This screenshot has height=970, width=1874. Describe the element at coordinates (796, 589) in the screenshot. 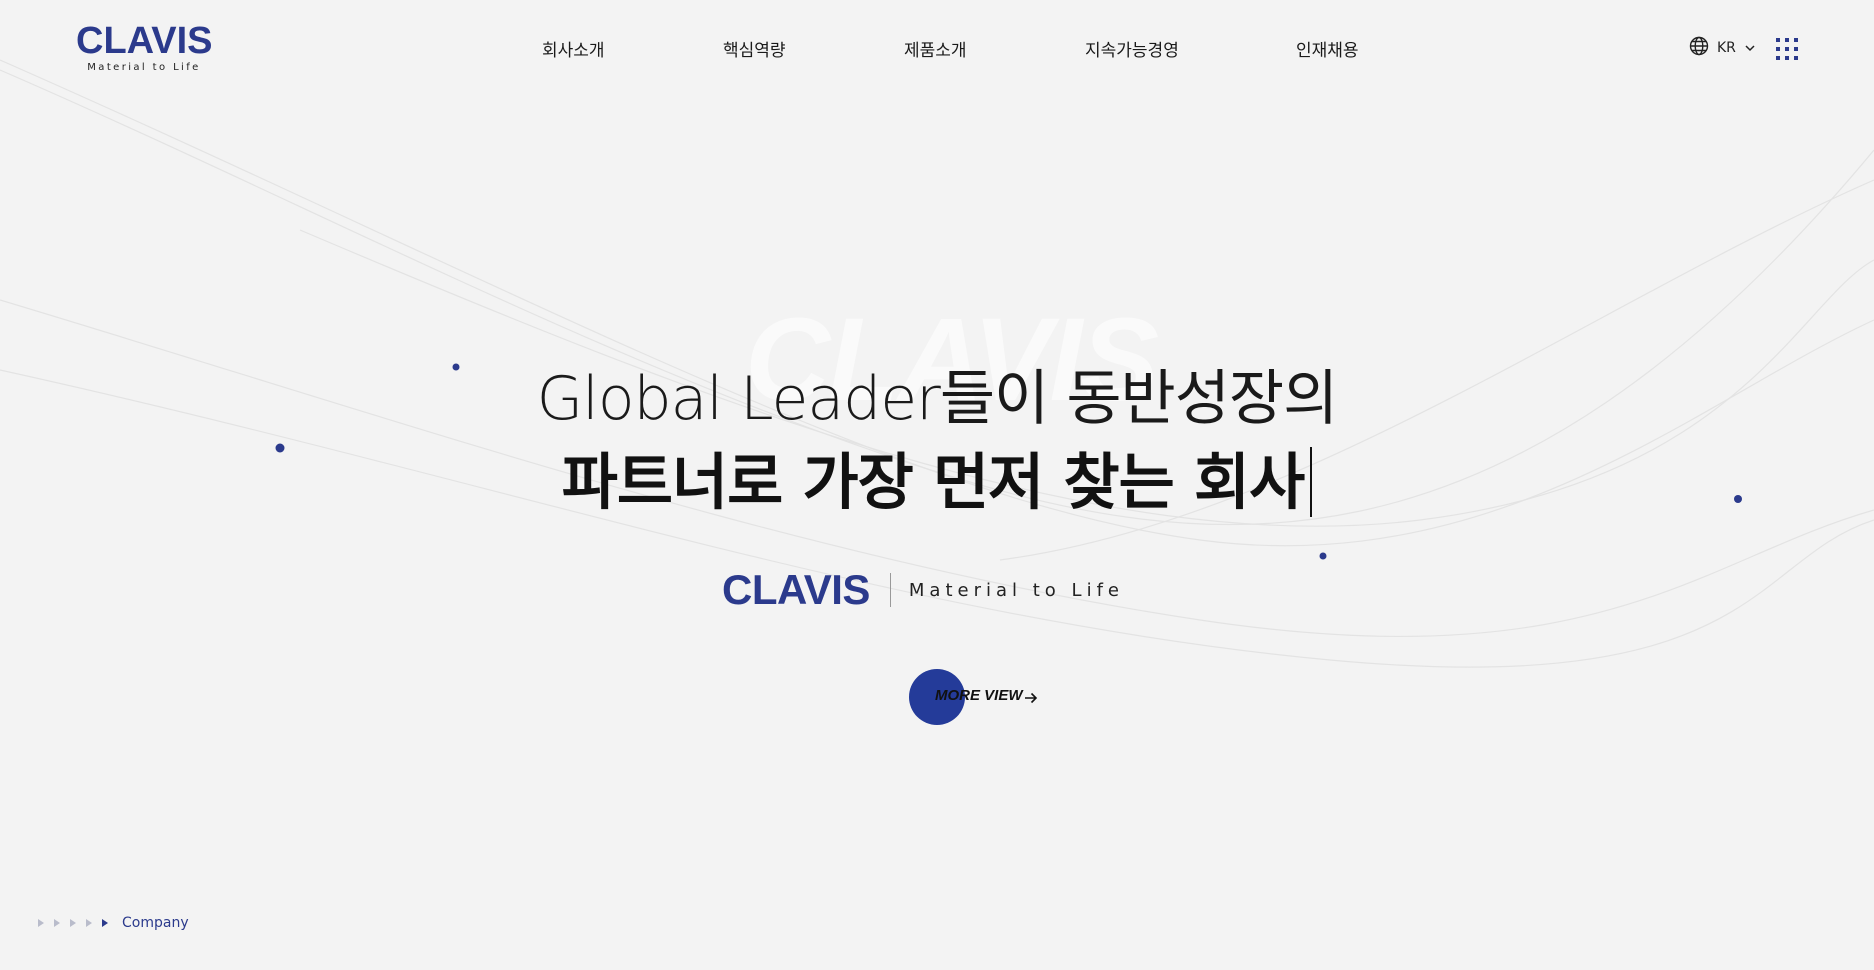

I see `hero-brand-wordmark: CLAVIS` at that location.